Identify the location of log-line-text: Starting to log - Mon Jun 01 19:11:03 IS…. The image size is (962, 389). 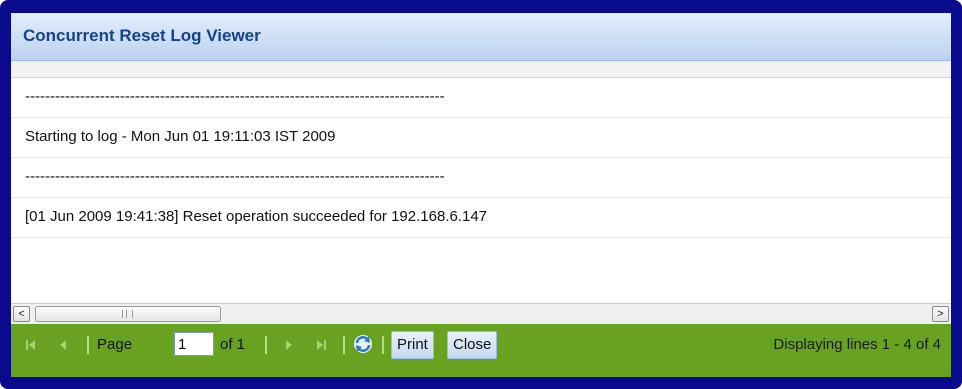
(180, 136).